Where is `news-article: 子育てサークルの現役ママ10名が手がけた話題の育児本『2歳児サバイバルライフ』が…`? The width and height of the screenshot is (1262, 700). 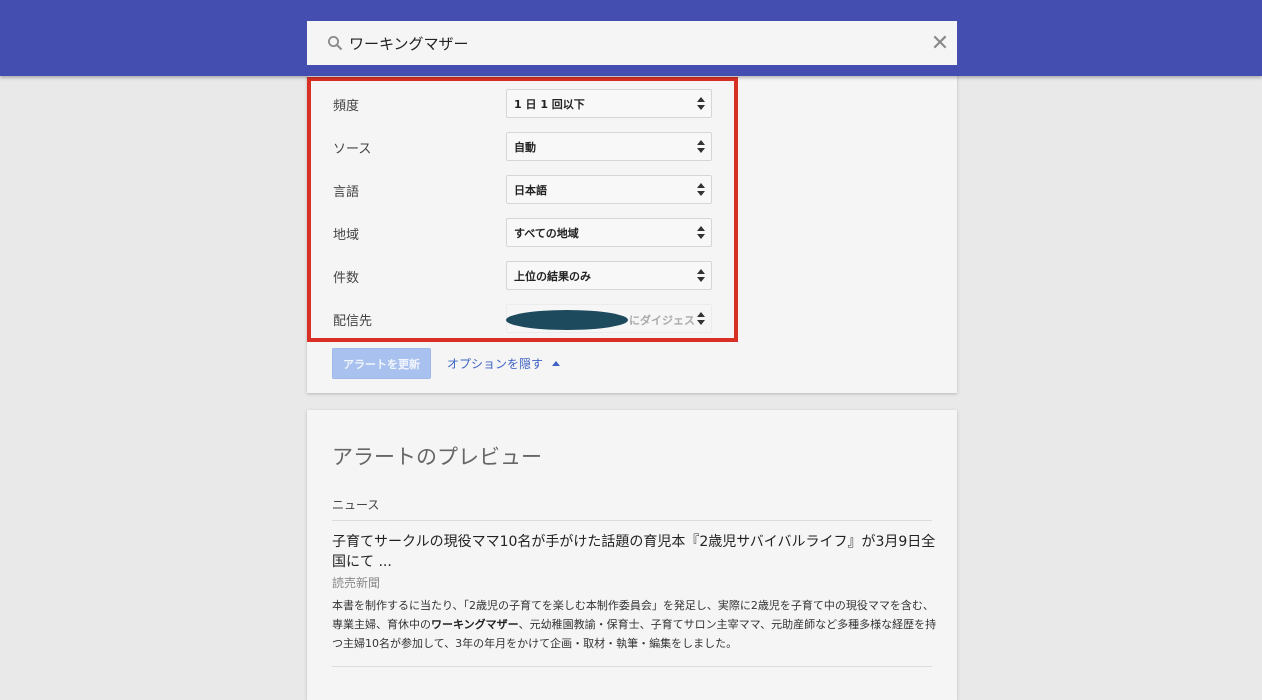 news-article: 子育てサークルの現役ママ10名が手がけた話題の育児本『2歳児サバイバルライフ』が… is located at coordinates (635, 592).